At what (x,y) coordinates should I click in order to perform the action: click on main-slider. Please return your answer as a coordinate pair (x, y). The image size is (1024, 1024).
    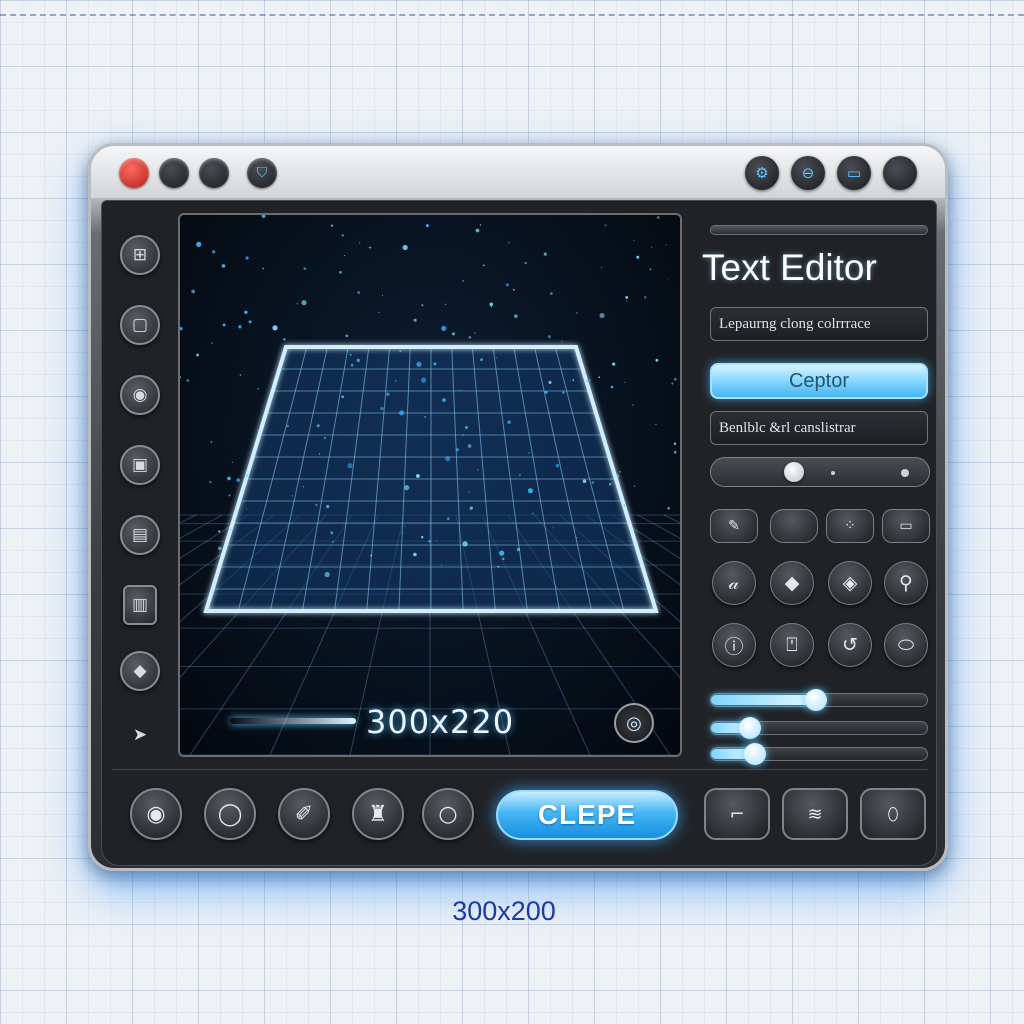
    Looking at the image, I should click on (820, 472).